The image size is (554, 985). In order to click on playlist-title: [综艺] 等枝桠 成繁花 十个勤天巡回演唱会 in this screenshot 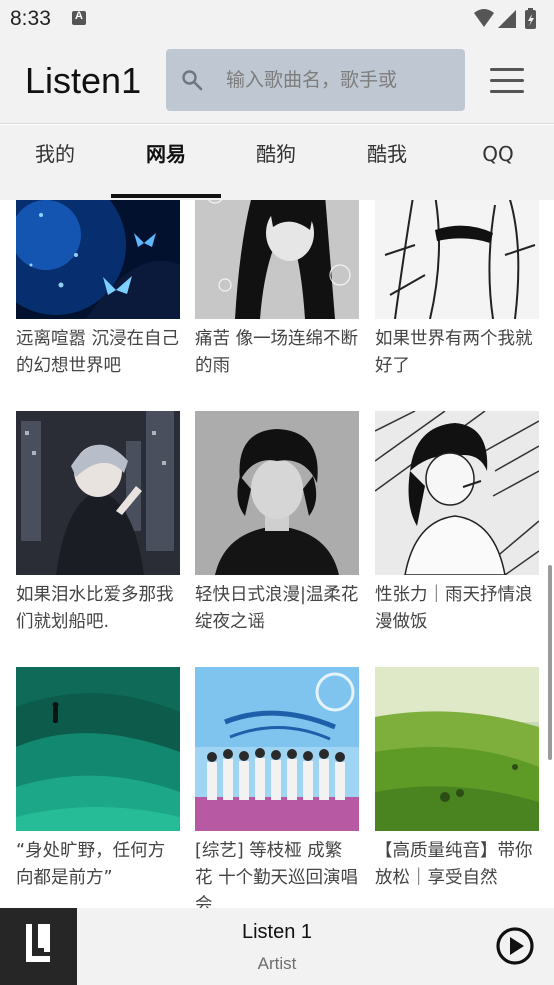, I will do `click(277, 874)`.